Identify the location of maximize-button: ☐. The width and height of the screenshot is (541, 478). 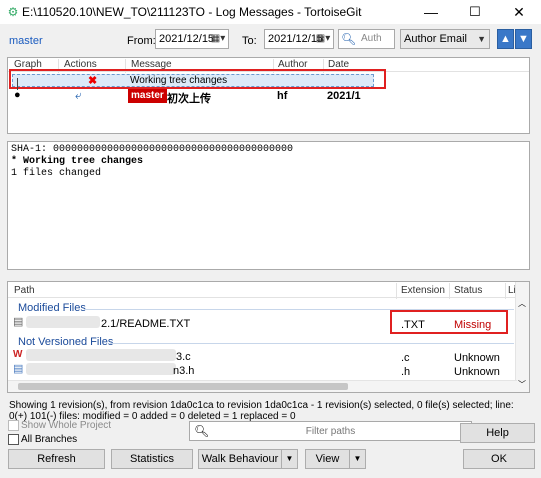
(475, 12).